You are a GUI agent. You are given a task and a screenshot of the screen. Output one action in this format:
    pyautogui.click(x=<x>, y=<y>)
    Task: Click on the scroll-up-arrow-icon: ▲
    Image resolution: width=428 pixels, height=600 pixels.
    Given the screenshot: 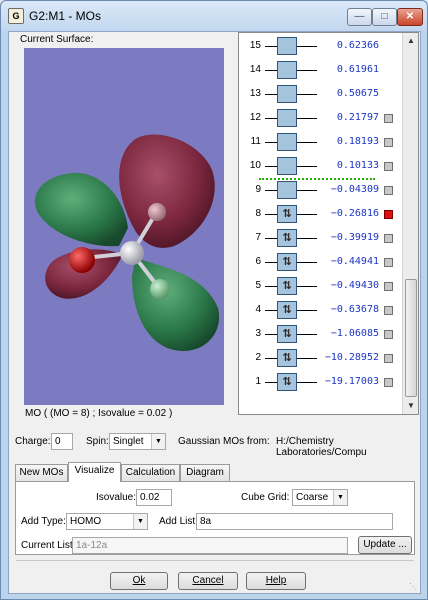 What is the action you would take?
    pyautogui.click(x=410, y=41)
    